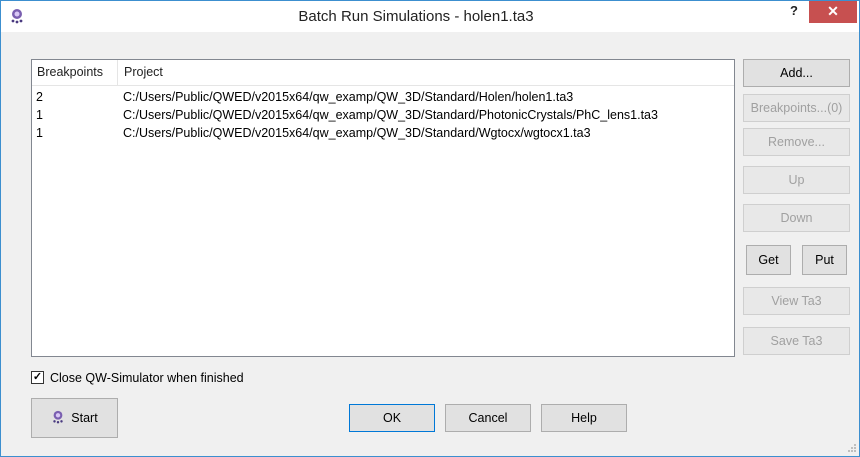 This screenshot has width=860, height=457. Describe the element at coordinates (796, 341) in the screenshot. I see `save-ta3-button: Save Ta3` at that location.